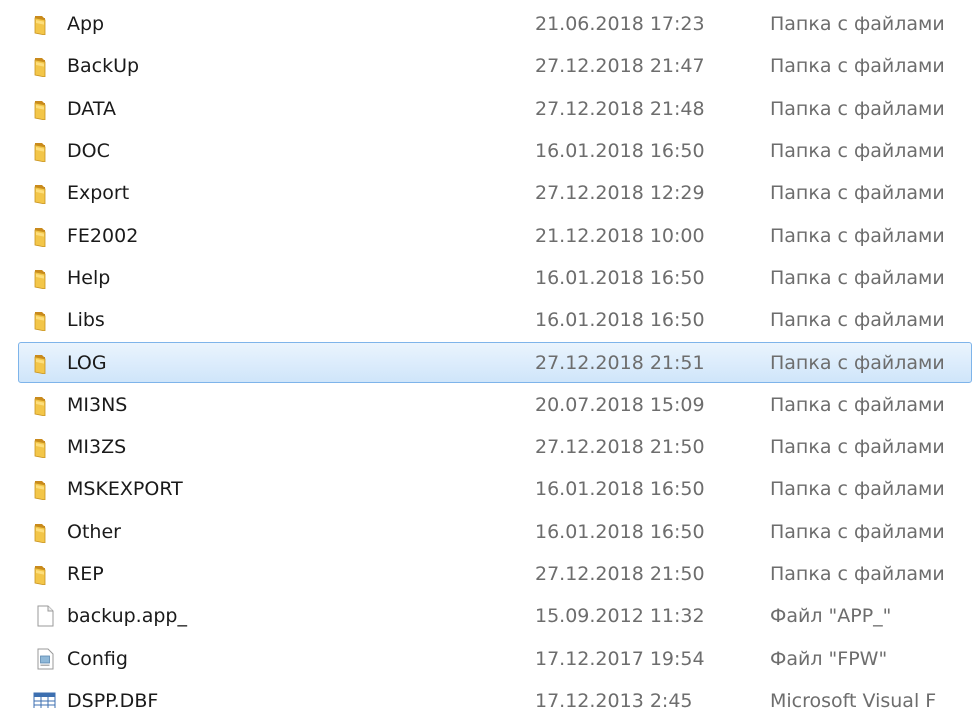  What do you see at coordinates (620, 193) in the screenshot?
I see `file-modified-date: 27.12.2018 12:29` at bounding box center [620, 193].